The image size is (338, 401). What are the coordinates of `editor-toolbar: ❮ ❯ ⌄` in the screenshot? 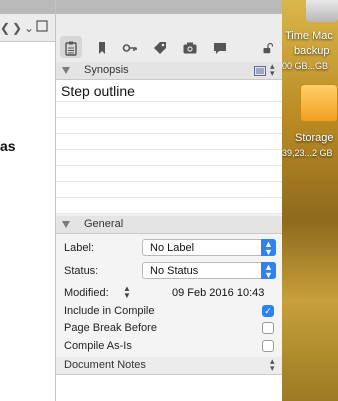 It's located at (27, 28).